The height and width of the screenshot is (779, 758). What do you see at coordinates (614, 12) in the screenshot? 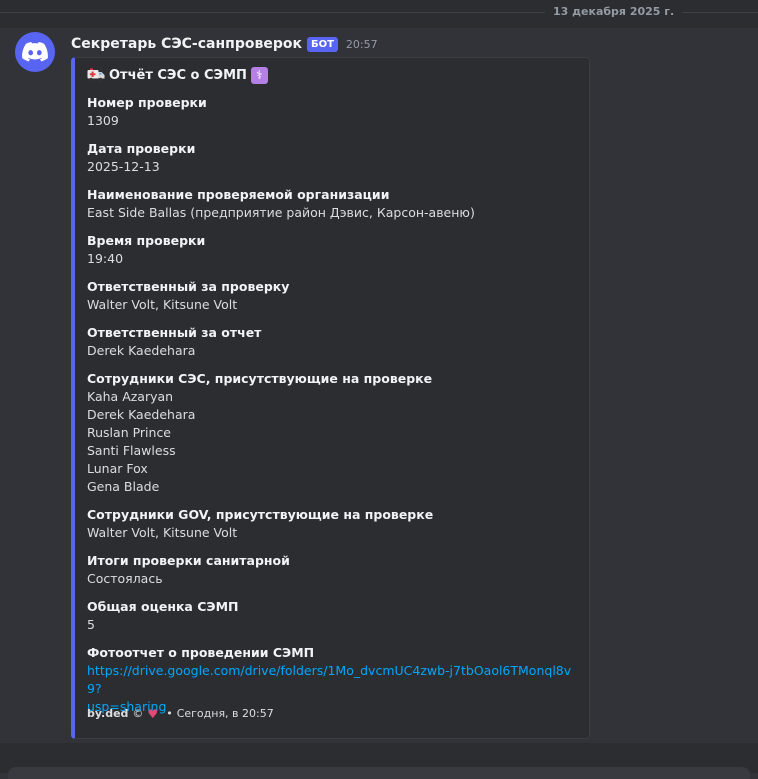
I see `date-divider-label: 13 декабря 2025 г.` at bounding box center [614, 12].